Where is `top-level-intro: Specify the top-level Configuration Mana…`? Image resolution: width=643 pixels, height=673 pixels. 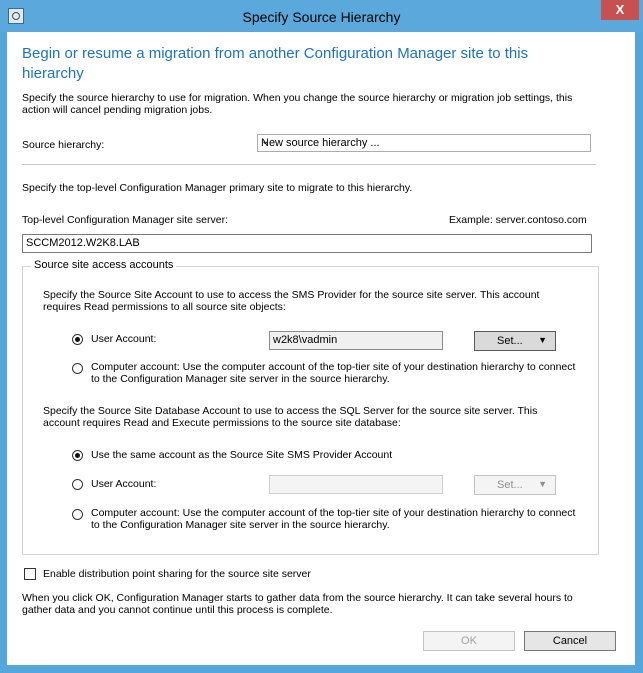 top-level-intro: Specify the top-level Configuration Mana… is located at coordinates (217, 188).